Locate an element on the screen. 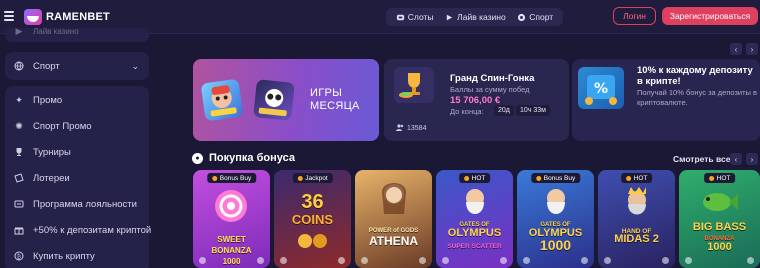  game-card-olympus-1000: Bonus Buy GATES OF OLYMPUS 1000 is located at coordinates (555, 219).